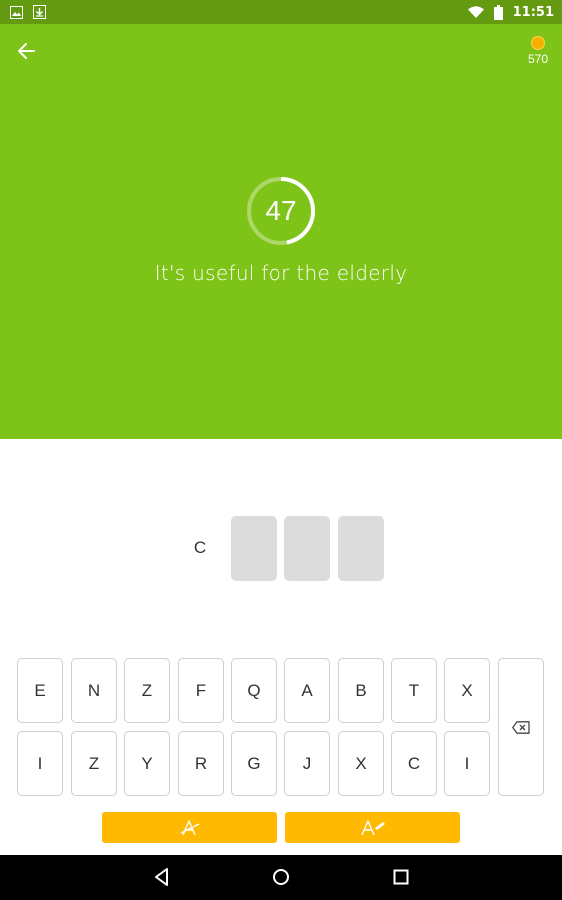 The width and height of the screenshot is (562, 900). What do you see at coordinates (281, 273) in the screenshot?
I see `clue-text: It's useful for the elderly` at bounding box center [281, 273].